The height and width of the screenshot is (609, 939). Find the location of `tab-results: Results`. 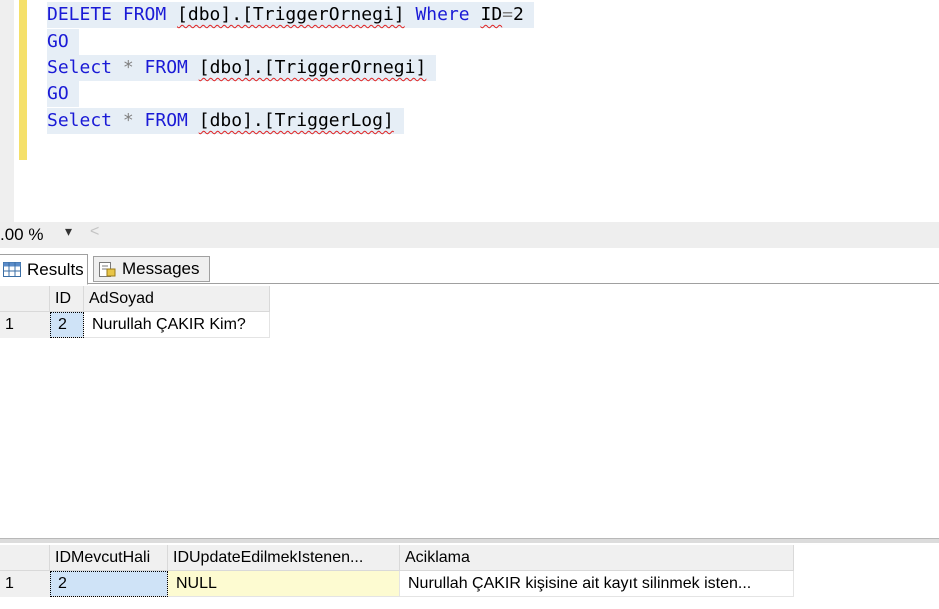

tab-results: Results is located at coordinates (44, 269).